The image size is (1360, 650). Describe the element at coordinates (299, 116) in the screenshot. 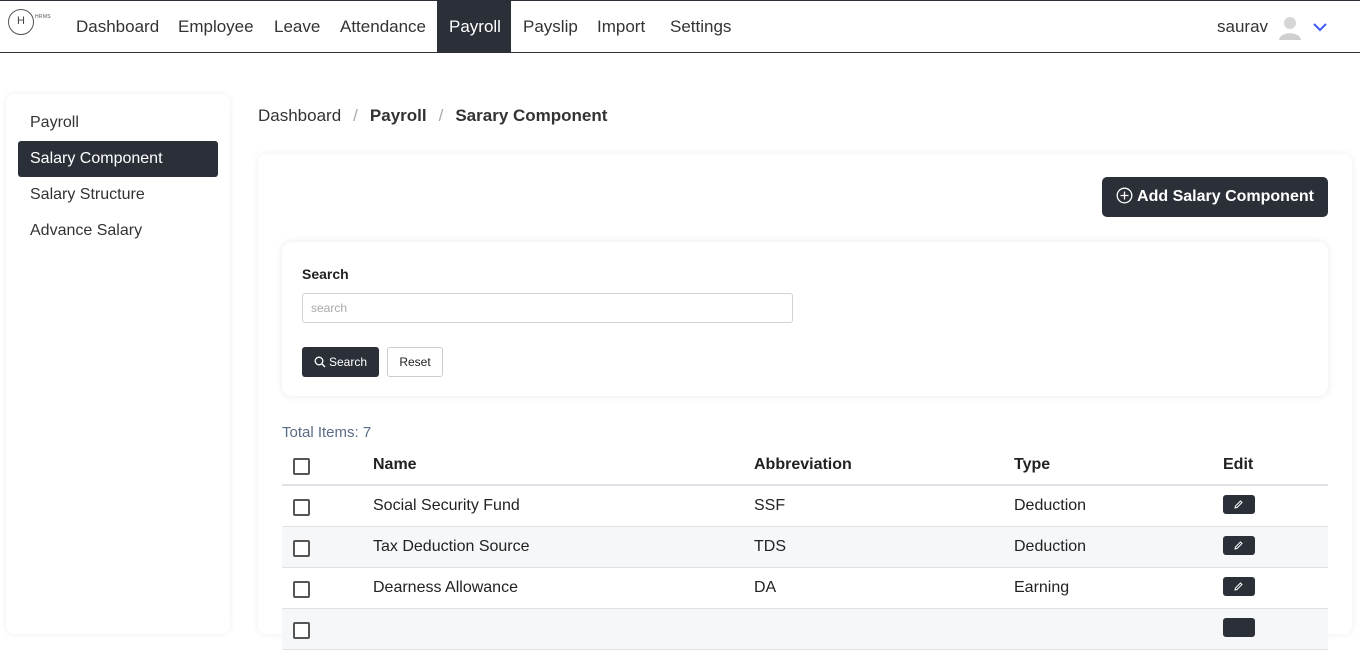

I see `breadcrumb-dashboard: Dashboard` at that location.